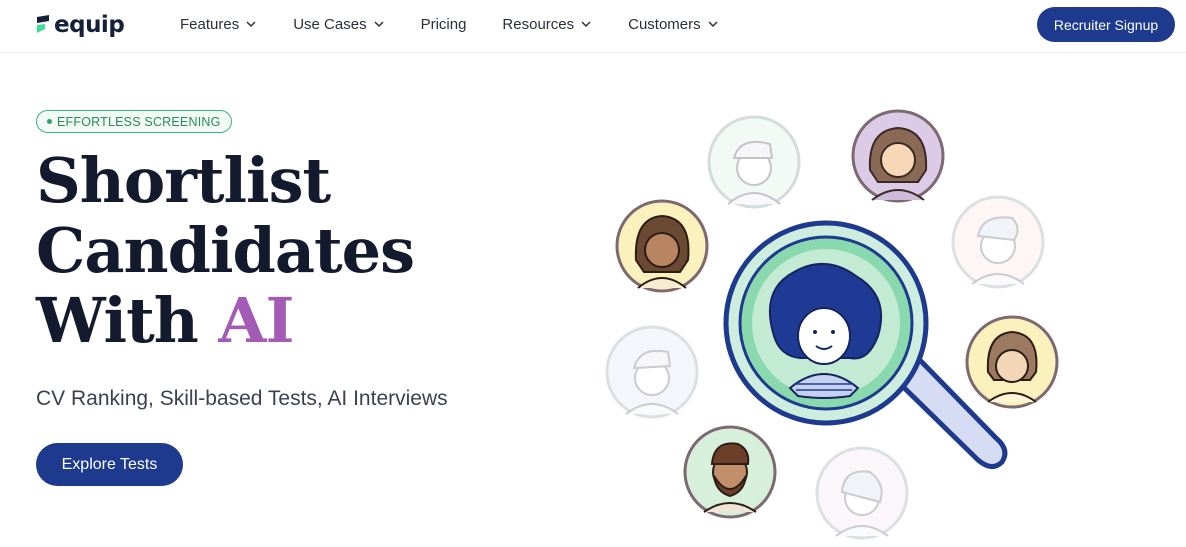 This screenshot has height=547, width=1186. I want to click on badge-dot-icon, so click(49, 121).